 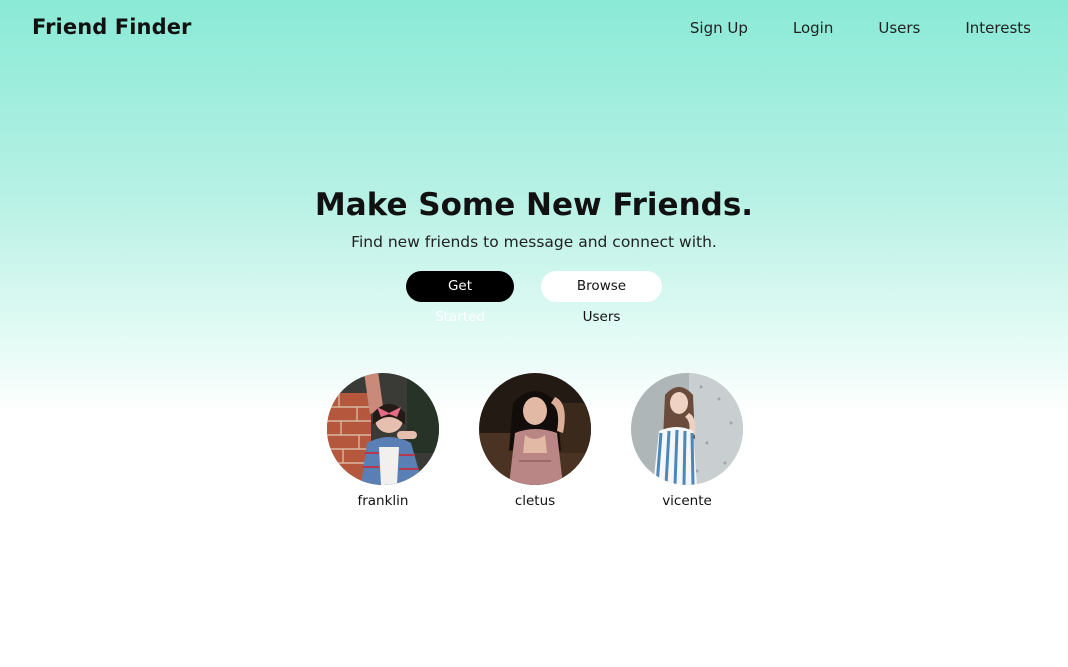 What do you see at coordinates (534, 205) in the screenshot?
I see `hero-title: Make Some New Friends.` at bounding box center [534, 205].